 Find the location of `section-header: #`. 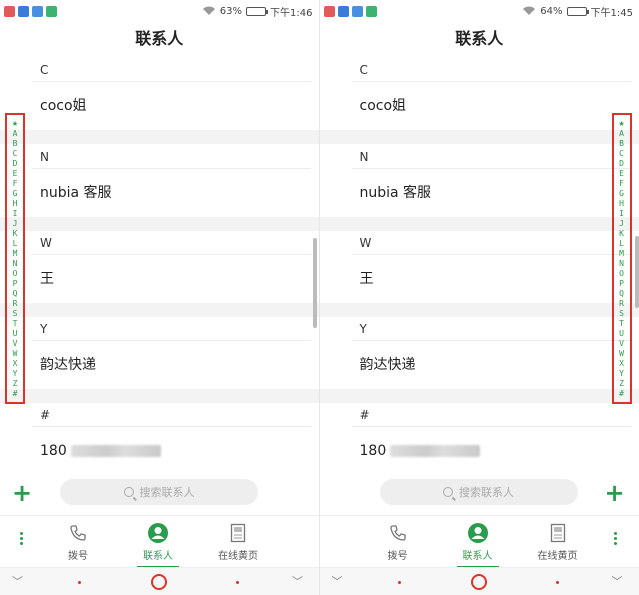

section-header: # is located at coordinates (159, 415).